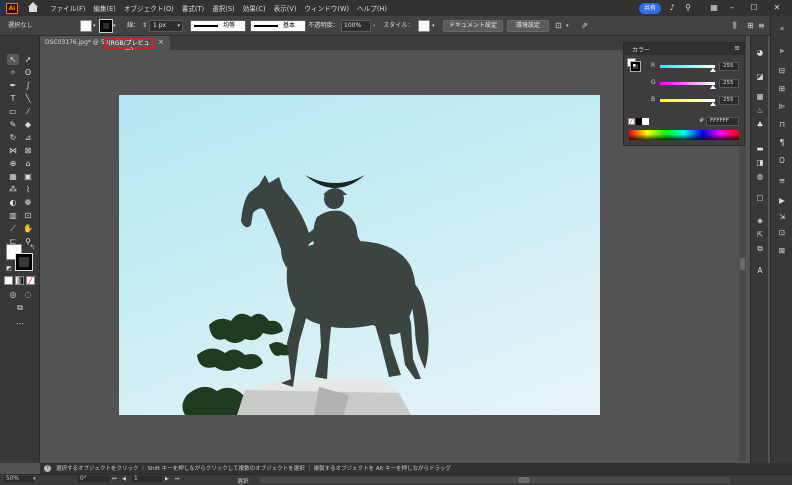  I want to click on free-transform-tool-icon: ⊠, so click(28, 150).